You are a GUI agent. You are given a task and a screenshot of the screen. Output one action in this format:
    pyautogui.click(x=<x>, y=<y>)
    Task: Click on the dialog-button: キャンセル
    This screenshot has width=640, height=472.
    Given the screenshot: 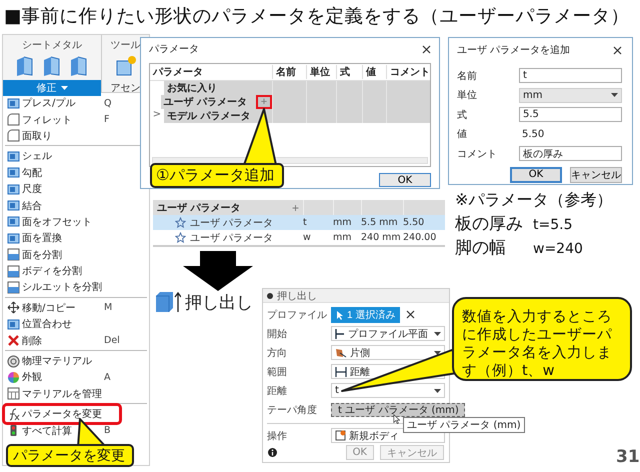 What is the action you would take?
    pyautogui.click(x=596, y=174)
    